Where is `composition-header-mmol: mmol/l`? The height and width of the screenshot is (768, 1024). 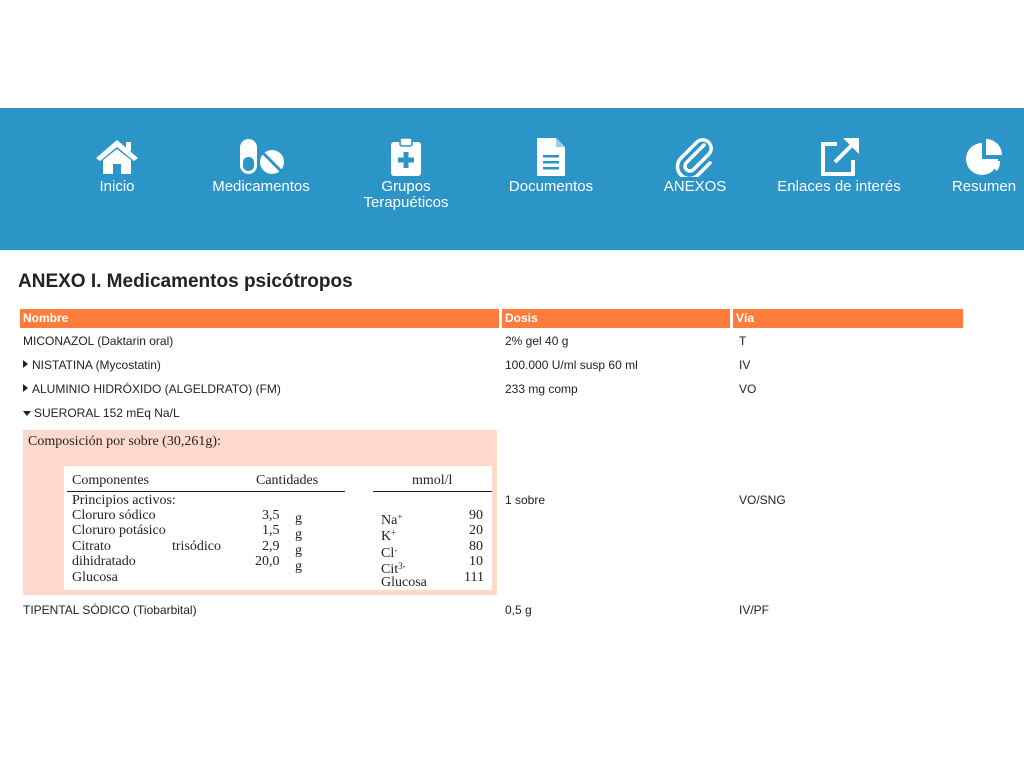
composition-header-mmol: mmol/l is located at coordinates (432, 480).